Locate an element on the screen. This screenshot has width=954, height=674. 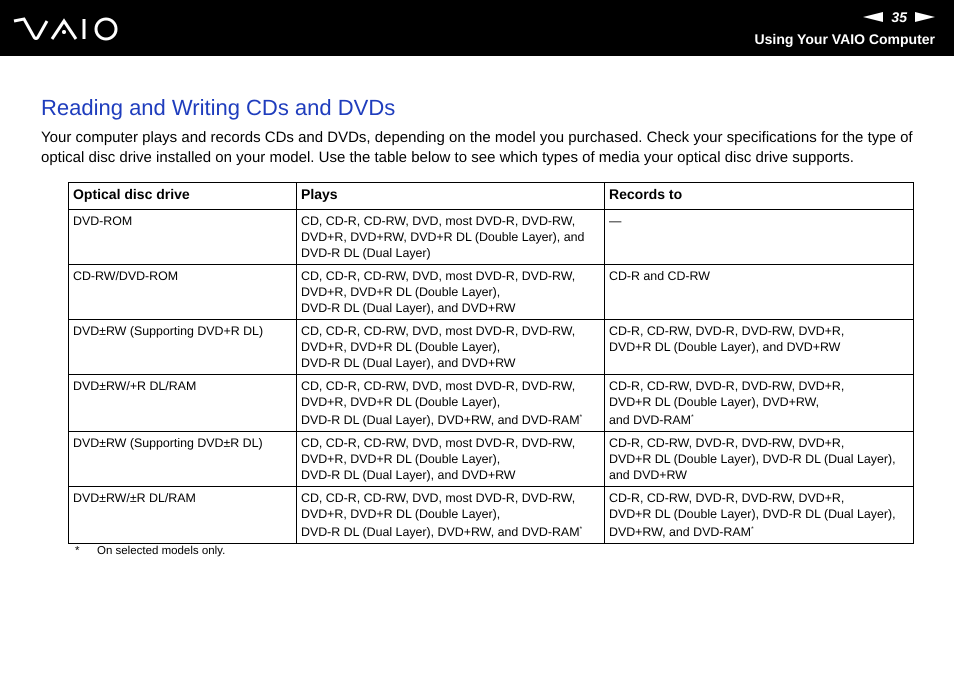
table-cell: CD-R, CD-RW, DVD-R, DVD-RW, DVD+R, DVD+R DL (Double Layer), DVD-R DL (Dual Layer), and DVD+RW is located at coordinates (759, 459).